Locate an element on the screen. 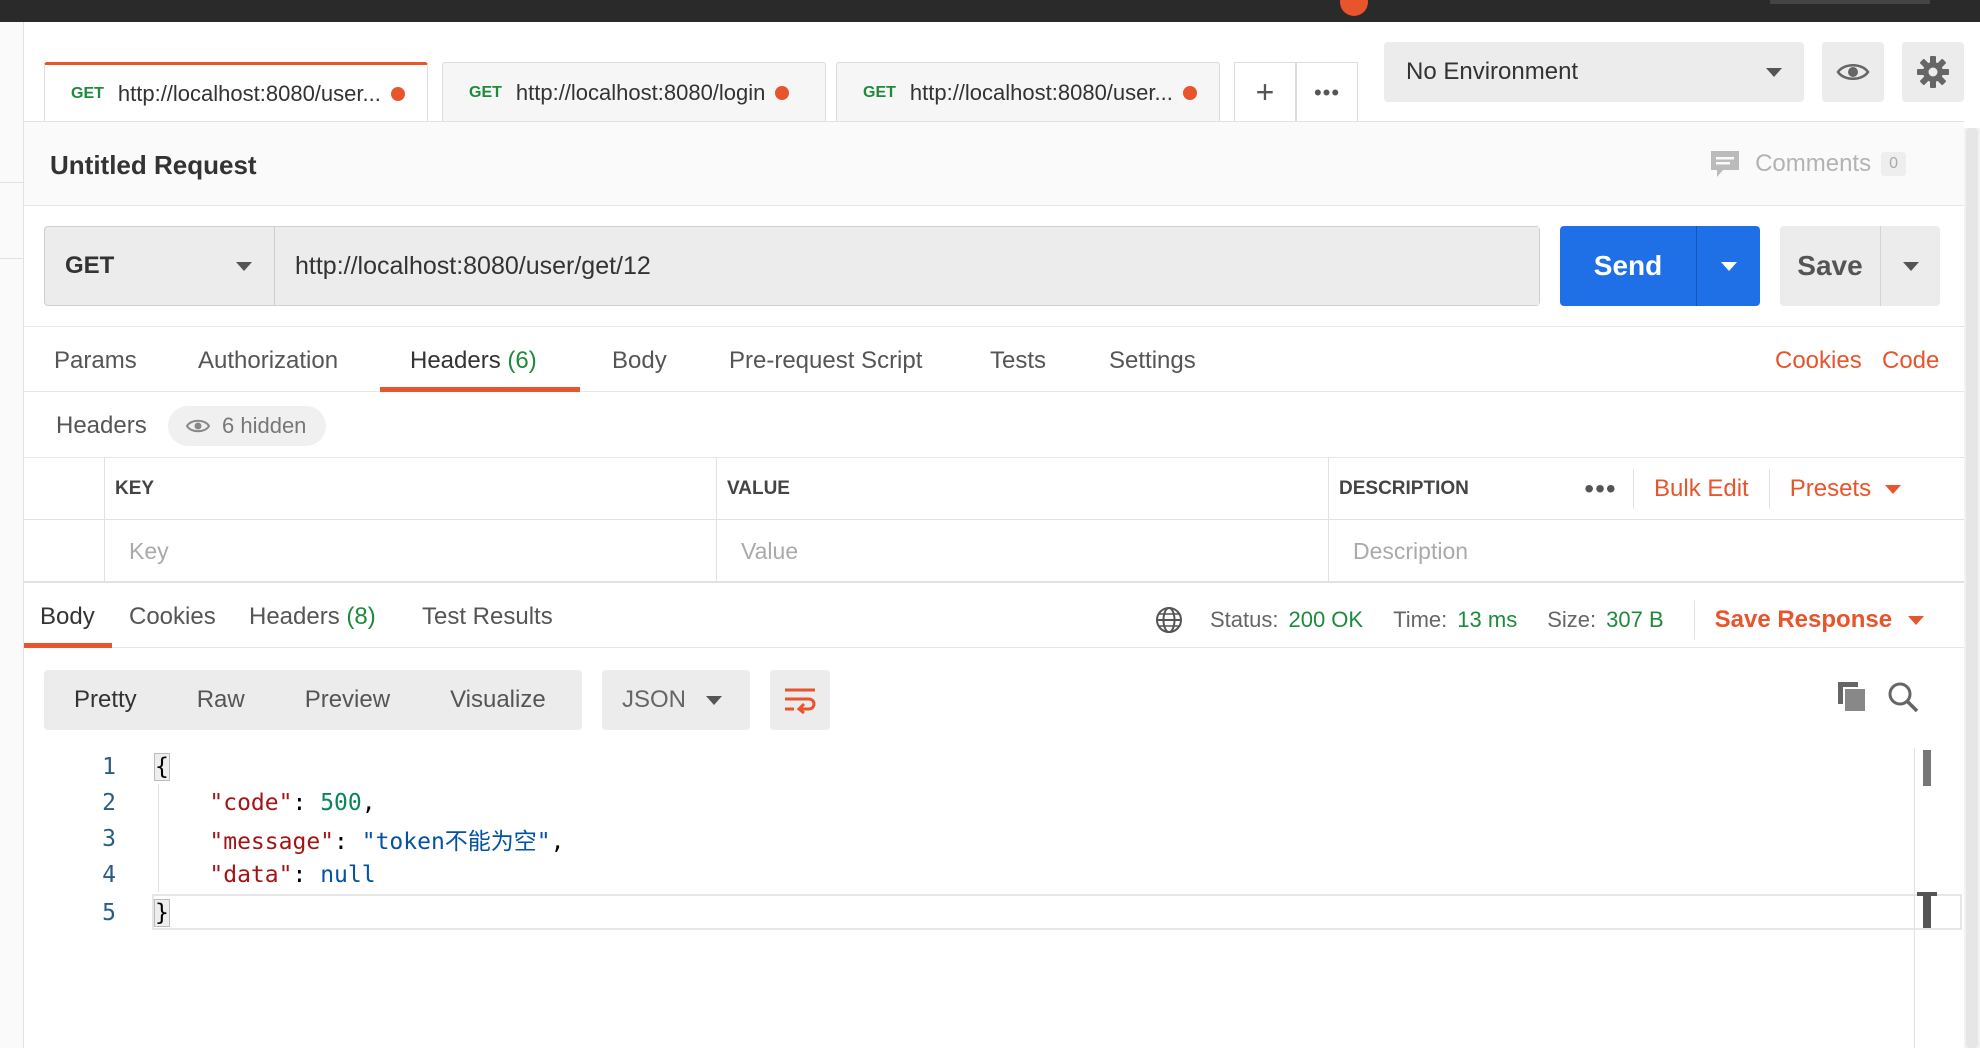 The image size is (1980, 1048). send-button: Send is located at coordinates (1660, 266).